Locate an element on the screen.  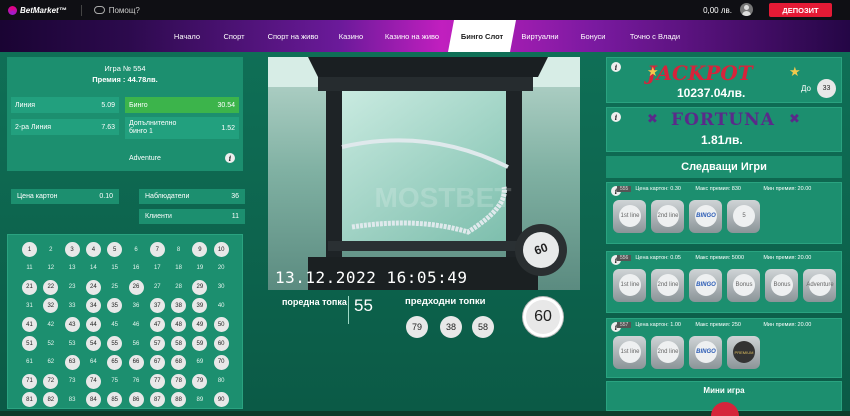
number-ball: 88 is located at coordinates (179, 400).